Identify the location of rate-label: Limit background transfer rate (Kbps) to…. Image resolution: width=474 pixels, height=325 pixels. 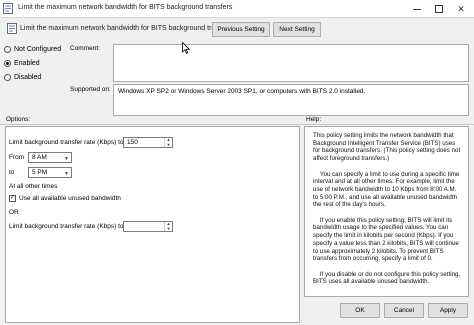
(67, 142).